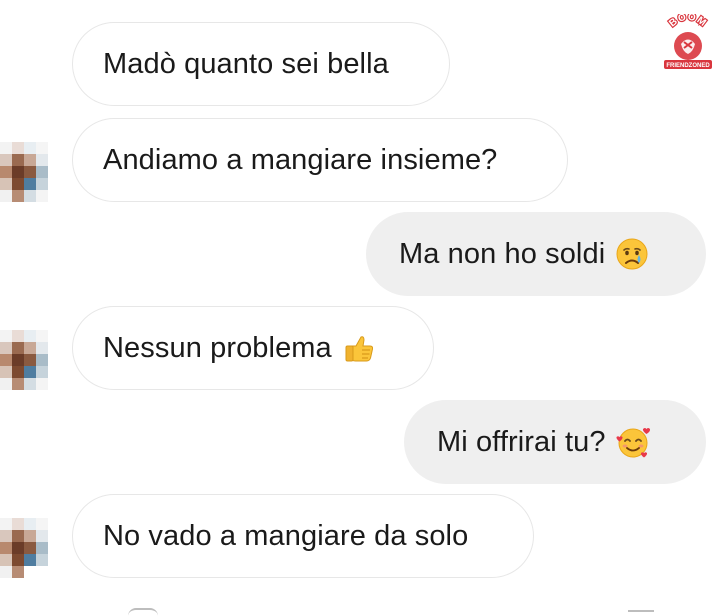 This screenshot has width=720, height=616. I want to click on message-text: Andiamo a mangiare insieme?, so click(300, 159).